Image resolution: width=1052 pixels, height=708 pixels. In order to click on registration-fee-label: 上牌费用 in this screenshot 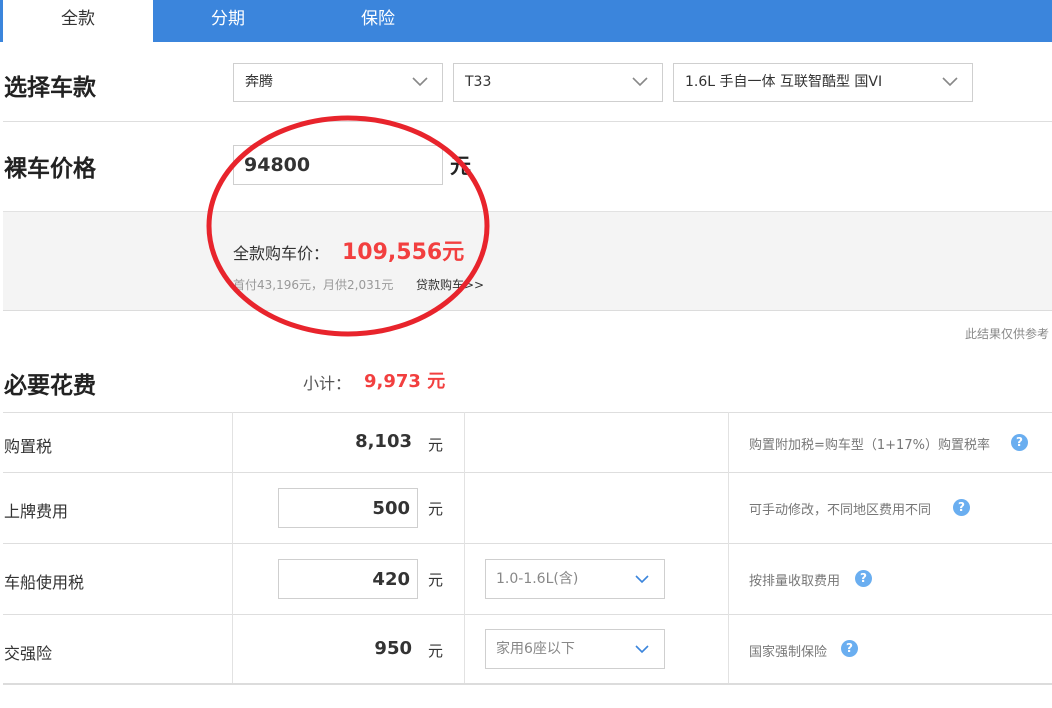, I will do `click(36, 511)`.